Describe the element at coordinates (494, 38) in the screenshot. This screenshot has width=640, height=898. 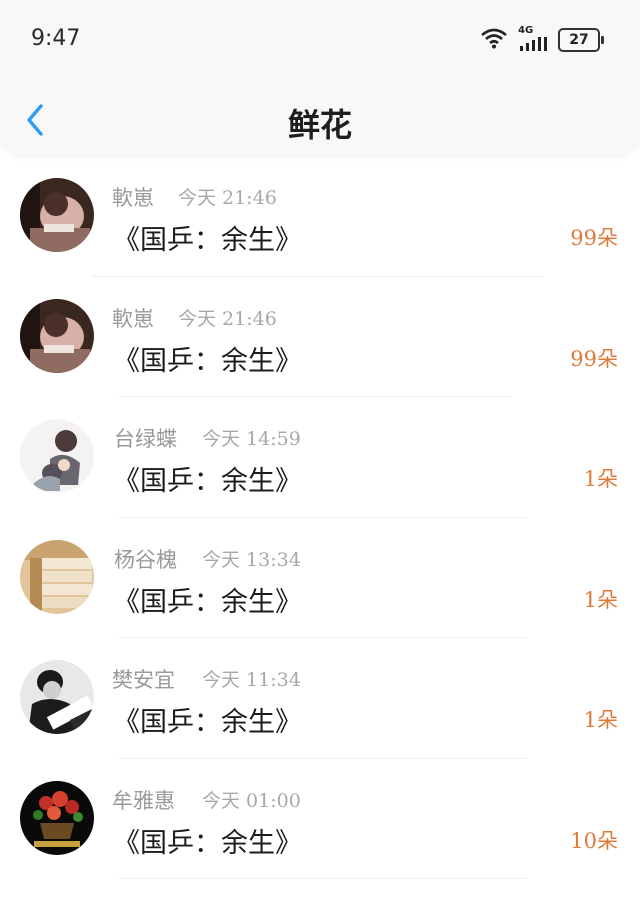
I see `wifi-icon` at that location.